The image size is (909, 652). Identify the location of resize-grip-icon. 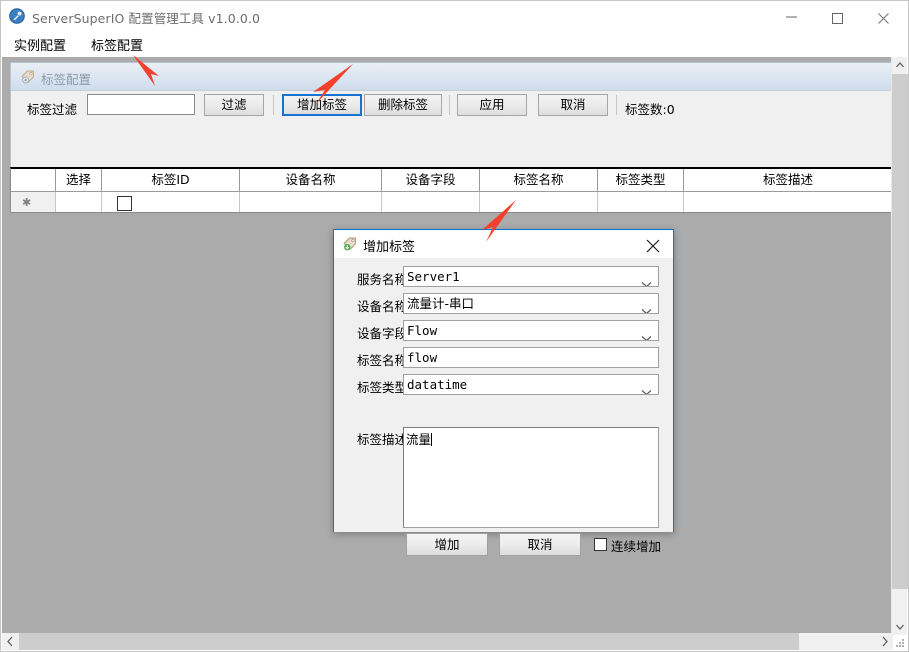
(900, 643).